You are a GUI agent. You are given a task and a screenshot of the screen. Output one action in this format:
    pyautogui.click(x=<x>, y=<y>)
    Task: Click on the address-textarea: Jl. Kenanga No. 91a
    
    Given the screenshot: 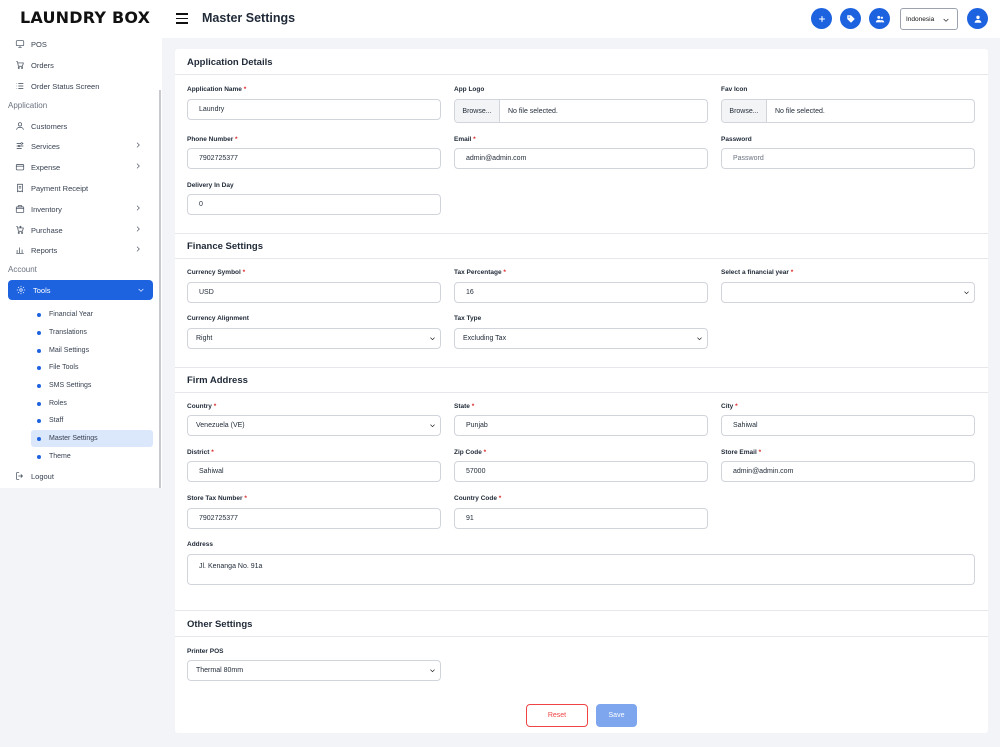 What is the action you would take?
    pyautogui.click(x=581, y=569)
    